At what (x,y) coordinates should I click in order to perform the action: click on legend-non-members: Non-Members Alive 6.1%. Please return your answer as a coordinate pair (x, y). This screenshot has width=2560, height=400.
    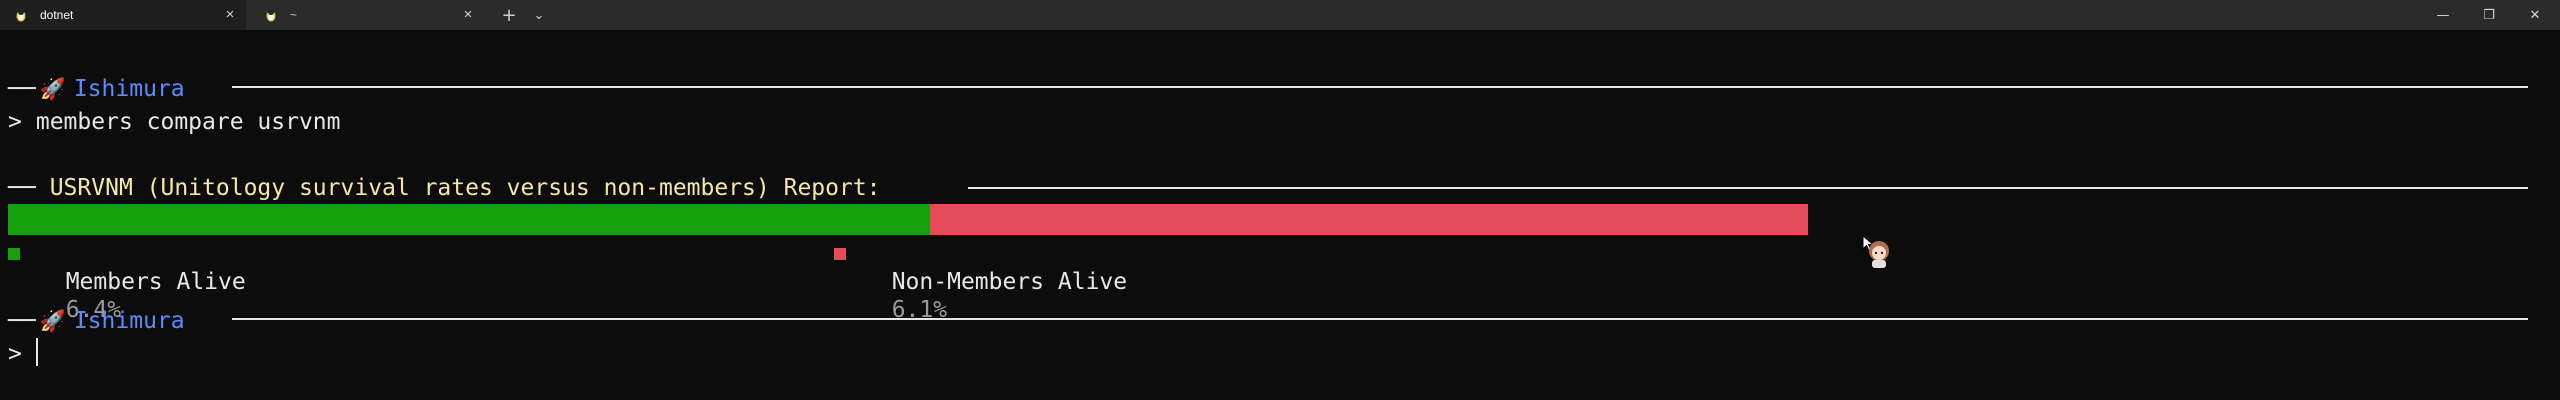
    Looking at the image, I should click on (995, 281).